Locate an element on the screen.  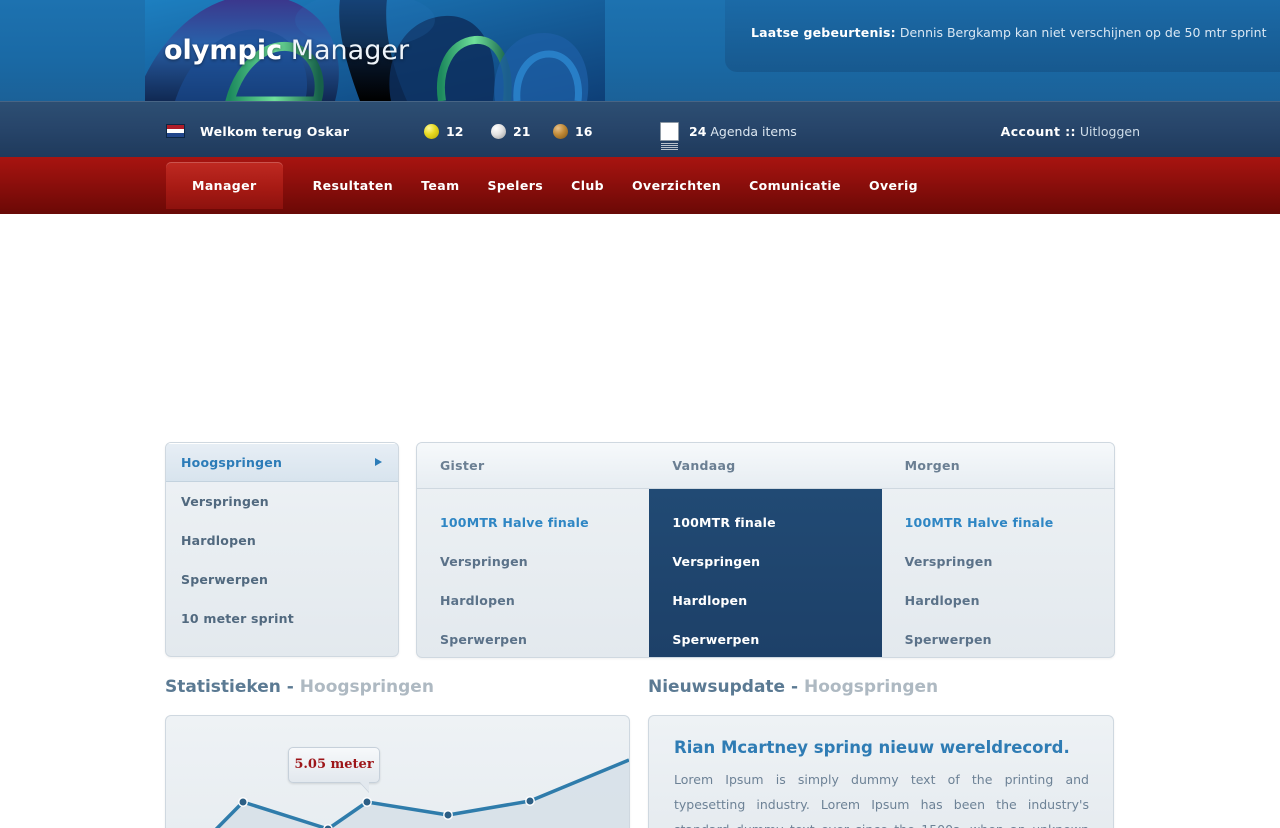
gold-medal-icon is located at coordinates (431, 131).